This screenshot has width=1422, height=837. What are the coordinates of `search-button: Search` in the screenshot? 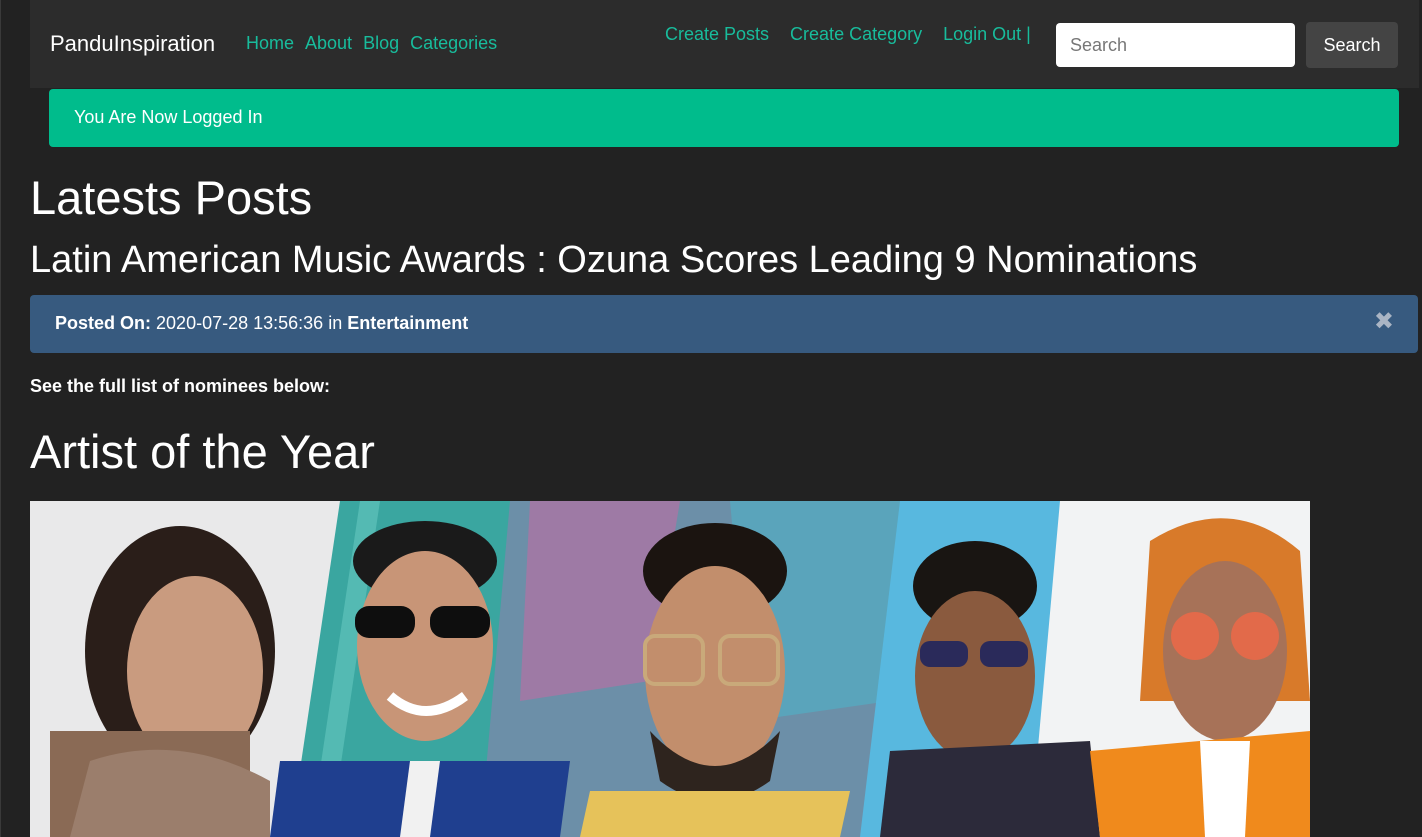 It's located at (1352, 45).